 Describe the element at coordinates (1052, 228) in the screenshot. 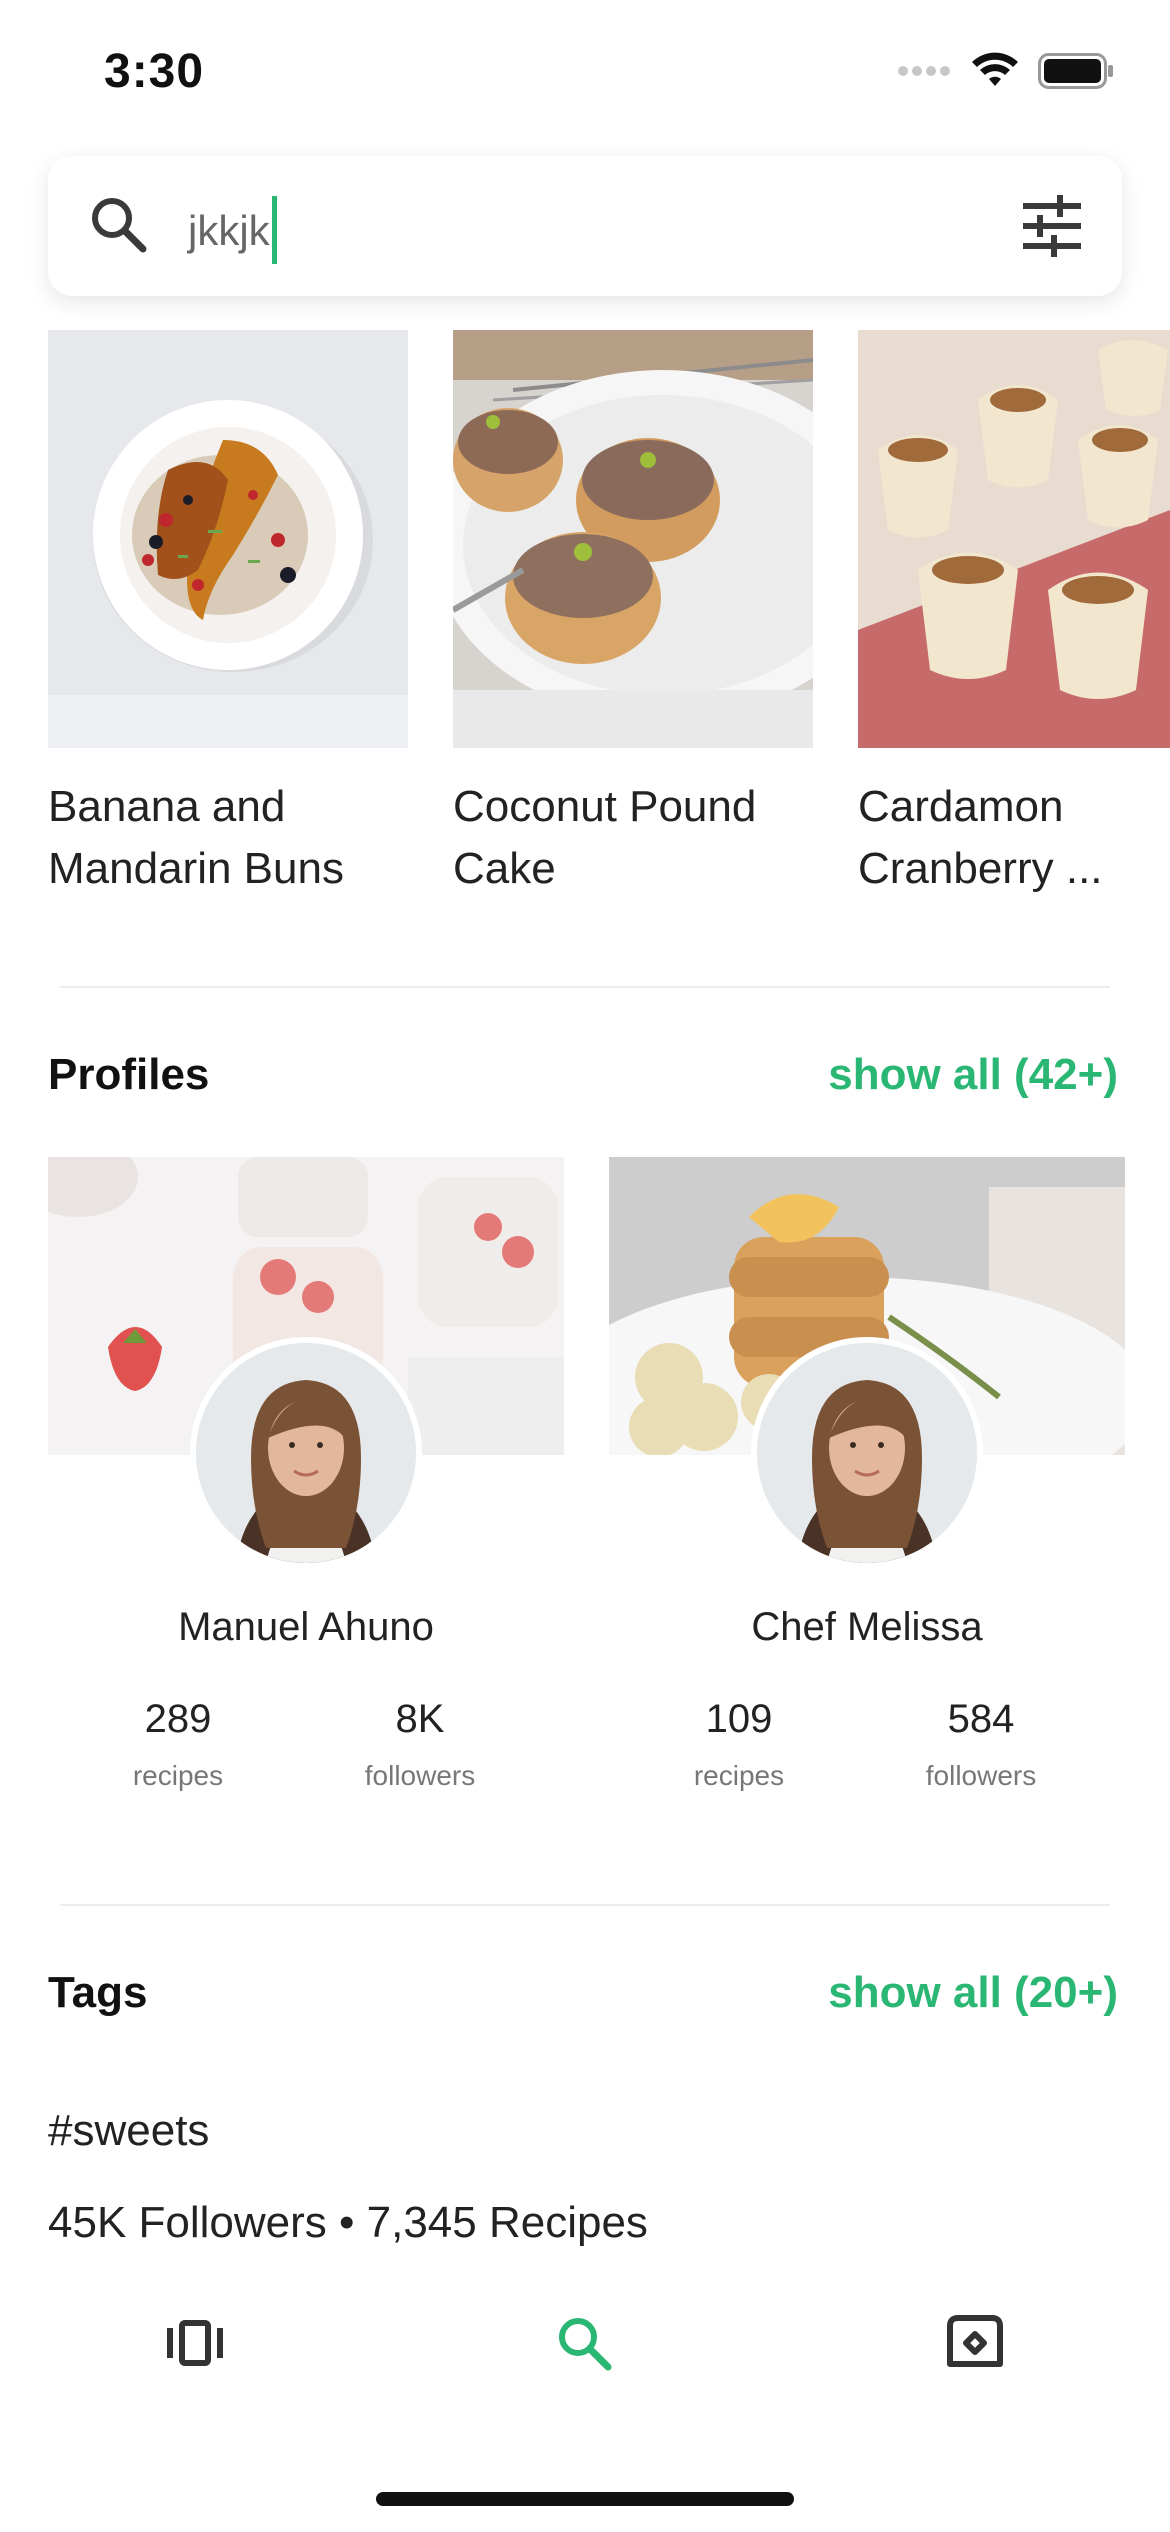

I see `filter-sliders-icon` at that location.